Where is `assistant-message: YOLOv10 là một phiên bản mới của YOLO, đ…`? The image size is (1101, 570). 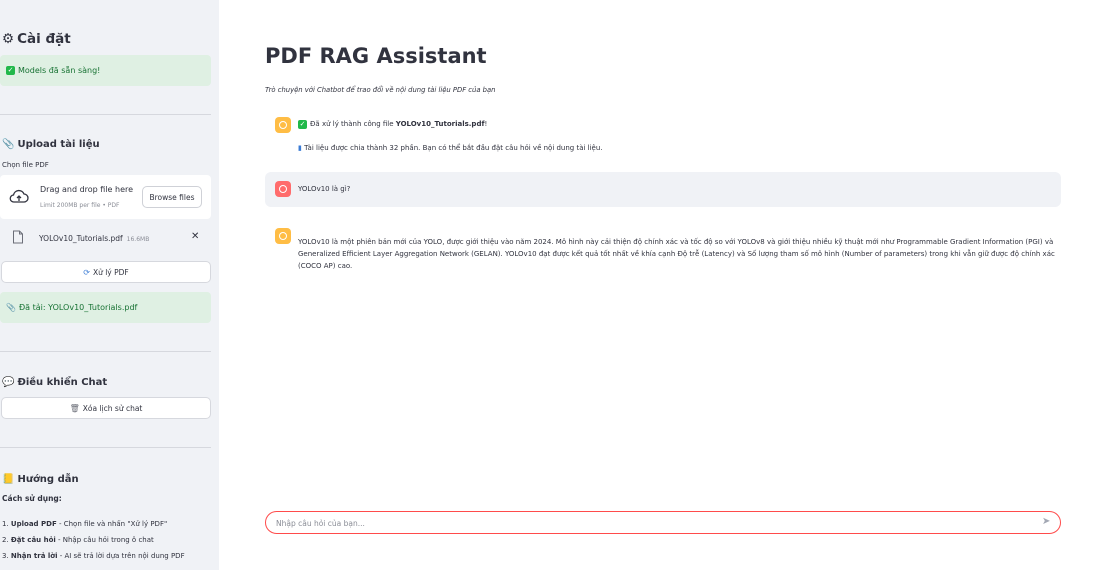
assistant-message: YOLOv10 là một phiên bản mới của YOLO, đ… is located at coordinates (676, 254).